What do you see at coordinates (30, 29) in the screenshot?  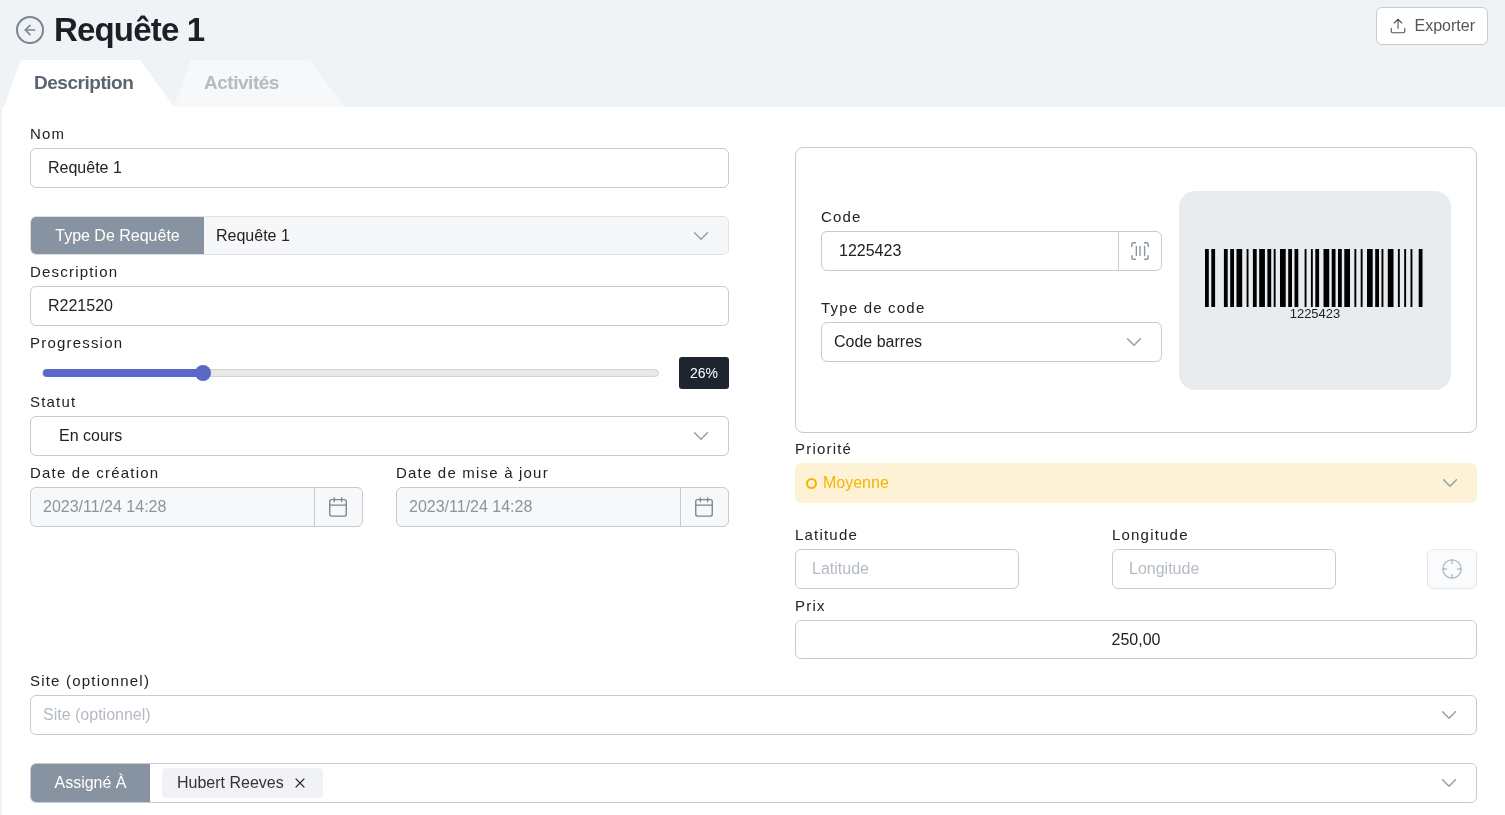 I see `back-button` at bounding box center [30, 29].